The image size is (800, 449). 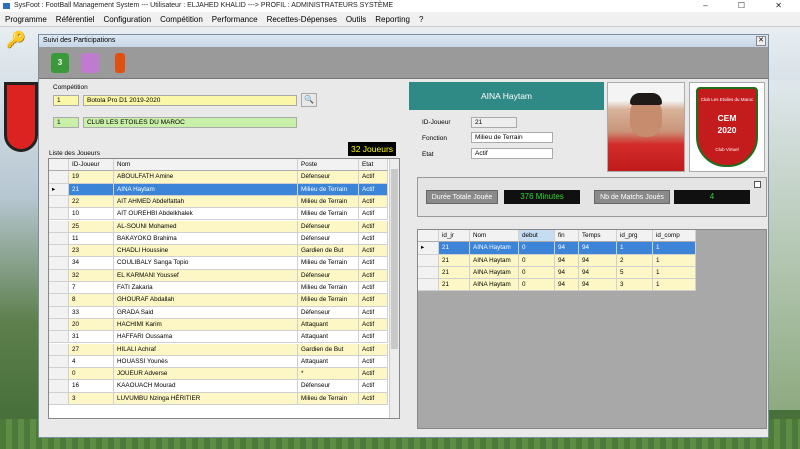 I want to click on menu-item-5: Recettes-Dépenses, so click(x=302, y=19).